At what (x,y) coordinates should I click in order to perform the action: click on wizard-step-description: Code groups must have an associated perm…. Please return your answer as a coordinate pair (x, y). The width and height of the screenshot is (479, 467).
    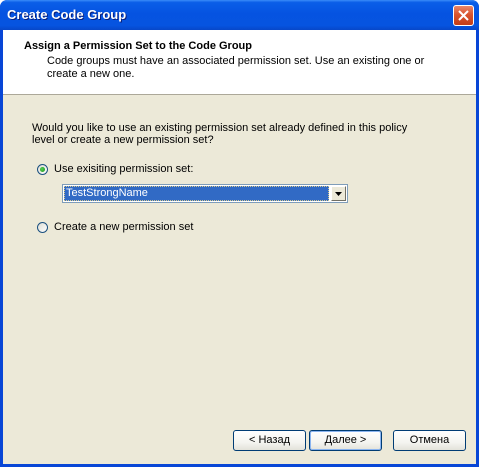
    Looking at the image, I should click on (236, 67).